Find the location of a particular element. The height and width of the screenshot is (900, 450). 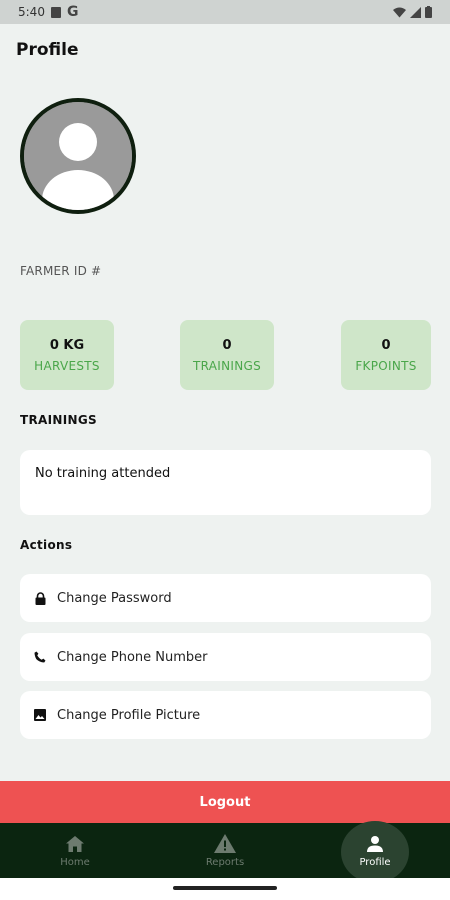

logout-label: Logout is located at coordinates (225, 802).